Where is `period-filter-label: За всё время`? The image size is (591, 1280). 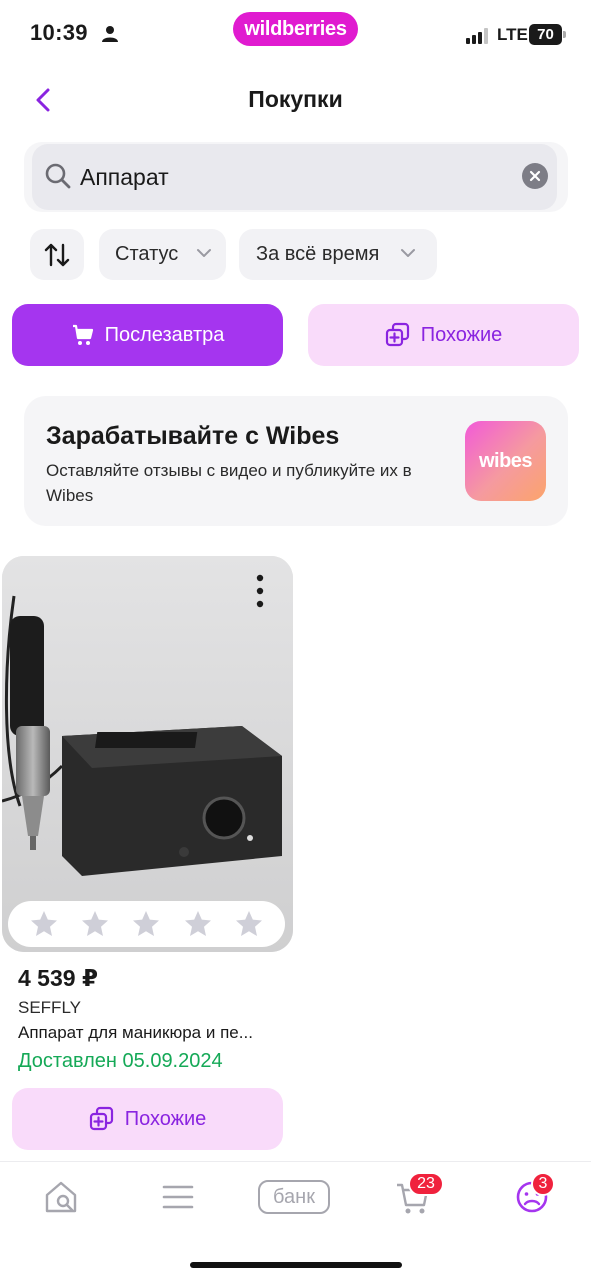 period-filter-label: За всё время is located at coordinates (318, 254).